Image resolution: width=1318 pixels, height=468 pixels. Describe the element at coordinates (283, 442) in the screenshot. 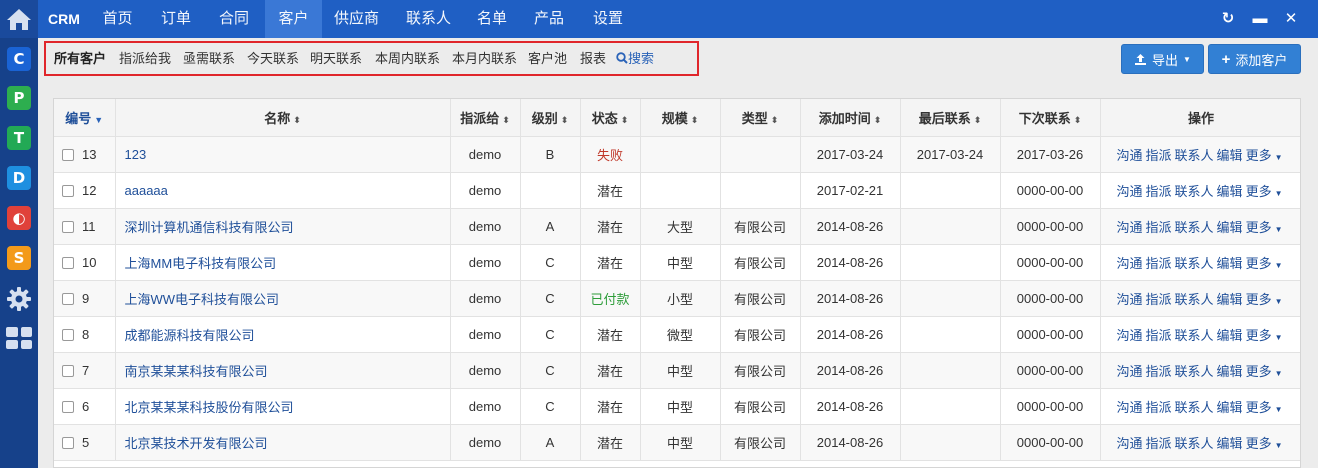

I see `customer-name-link: 北京某技术开发有限公司` at that location.